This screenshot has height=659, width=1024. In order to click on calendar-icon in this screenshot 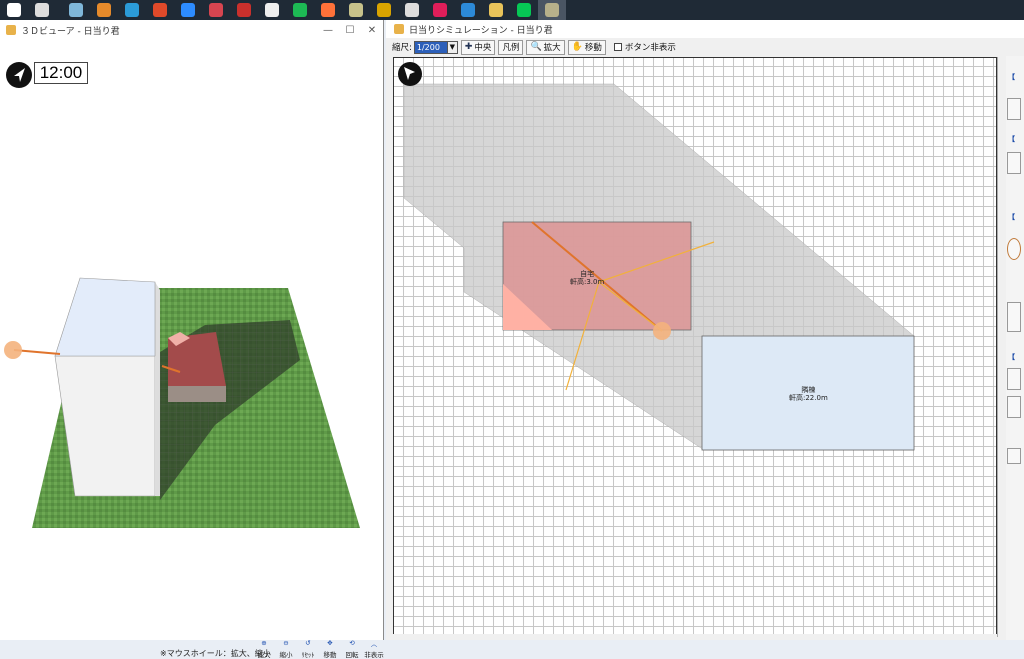, I will do `click(468, 10)`.